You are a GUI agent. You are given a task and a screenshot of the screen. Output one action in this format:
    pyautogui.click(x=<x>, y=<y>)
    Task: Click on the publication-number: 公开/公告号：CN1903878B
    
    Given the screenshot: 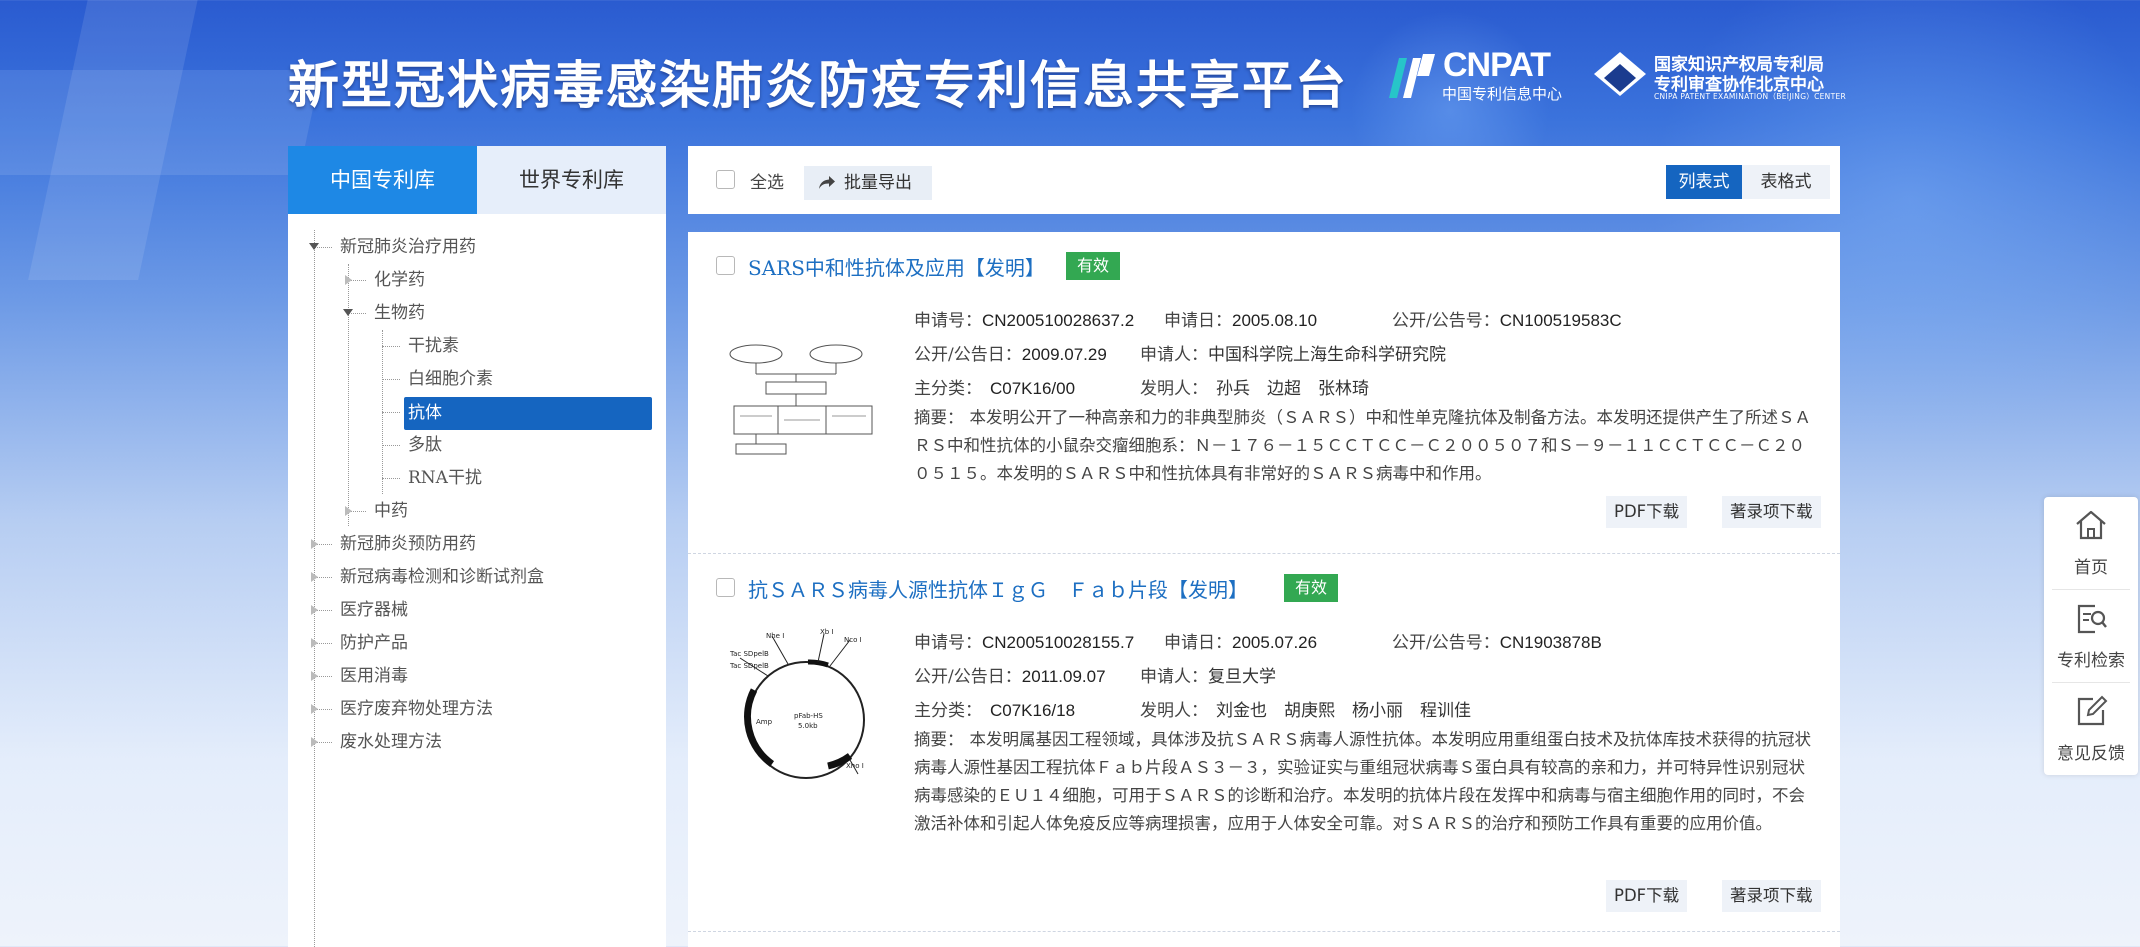 What is the action you would take?
    pyautogui.click(x=1497, y=643)
    